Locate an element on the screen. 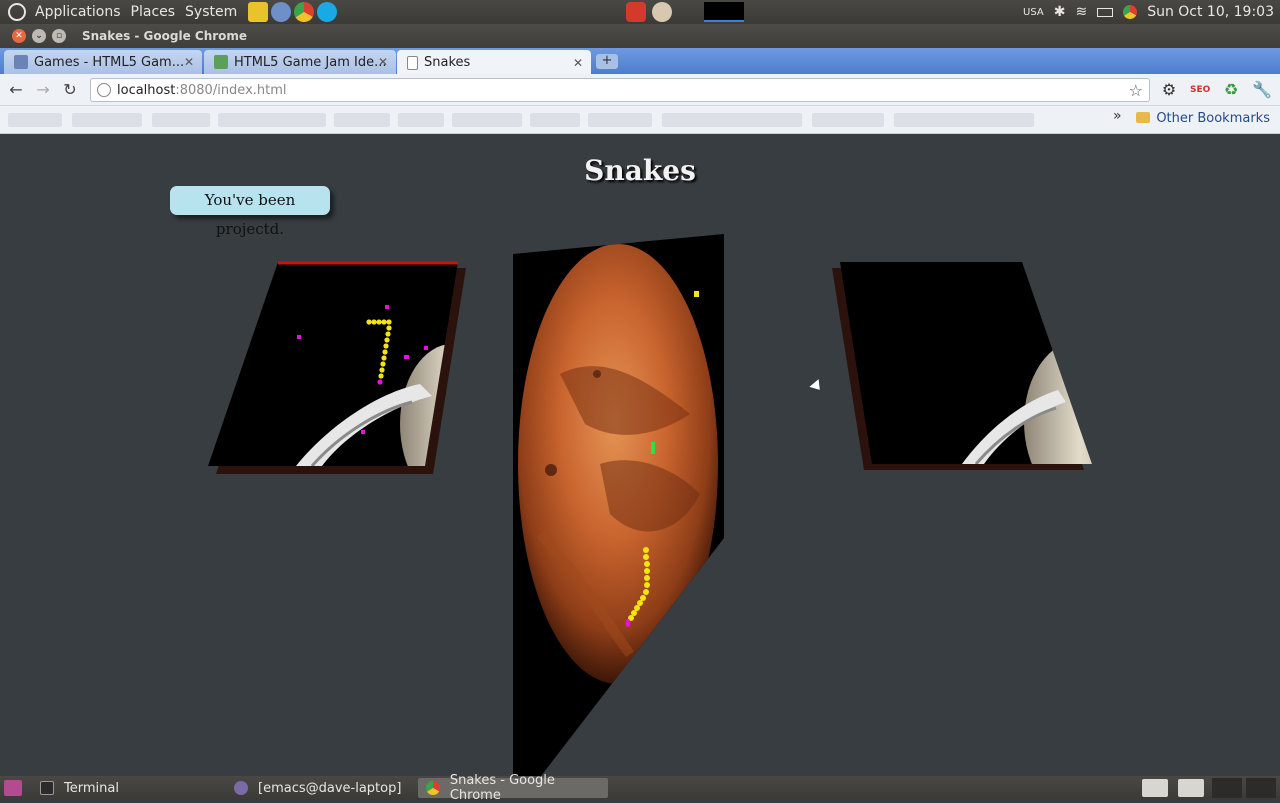  new-tab-button: + is located at coordinates (607, 61).